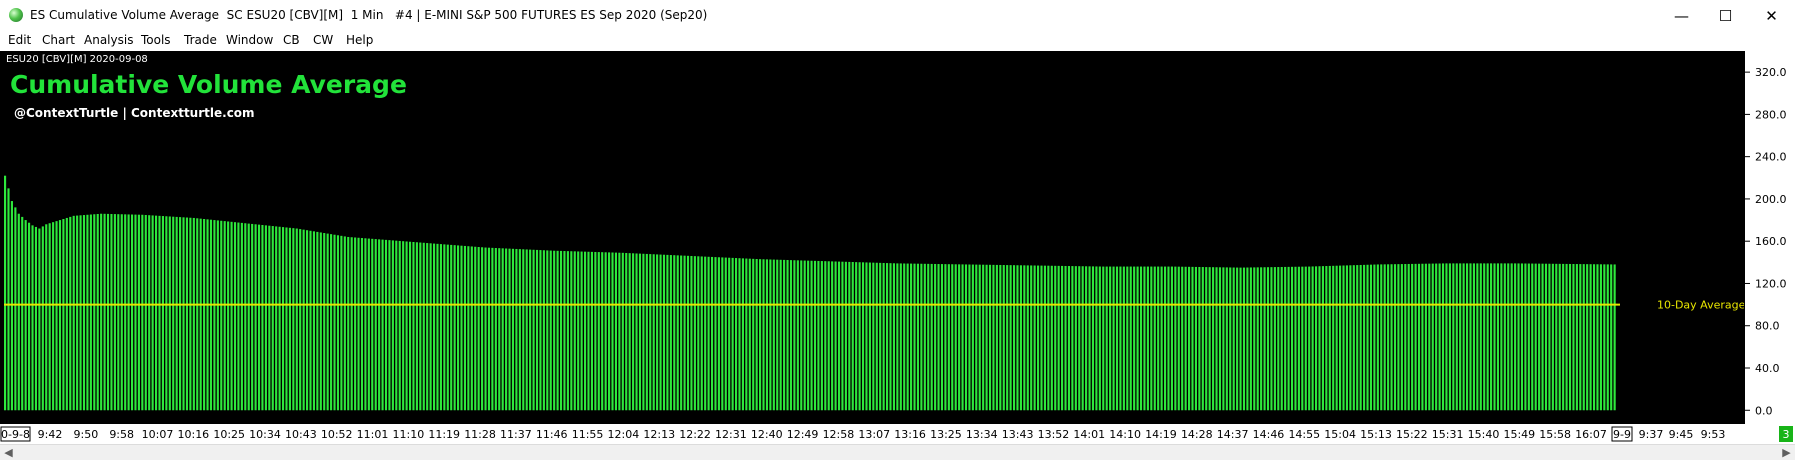 The width and height of the screenshot is (1795, 460). What do you see at coordinates (1786, 452) in the screenshot?
I see `scroll-right-icon: ▶` at bounding box center [1786, 452].